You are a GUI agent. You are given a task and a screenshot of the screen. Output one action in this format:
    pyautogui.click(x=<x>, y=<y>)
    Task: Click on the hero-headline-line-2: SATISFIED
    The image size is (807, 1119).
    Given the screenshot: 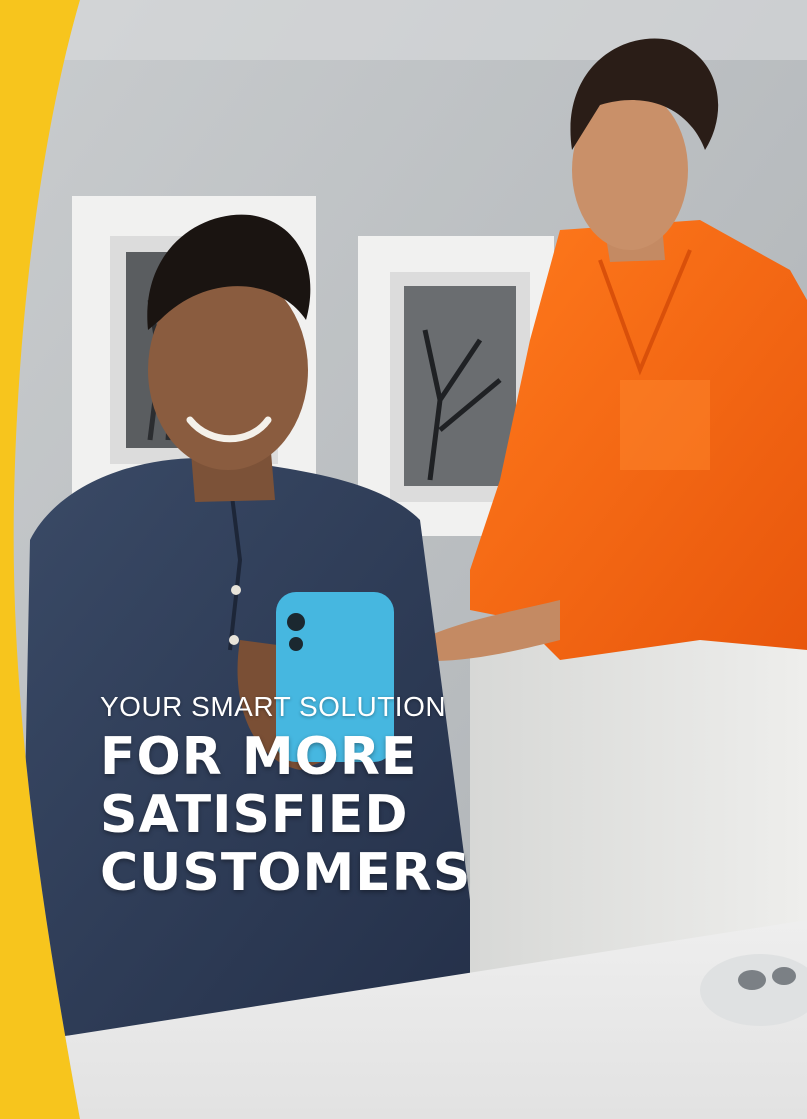 What is the action you would take?
    pyautogui.click(x=254, y=815)
    